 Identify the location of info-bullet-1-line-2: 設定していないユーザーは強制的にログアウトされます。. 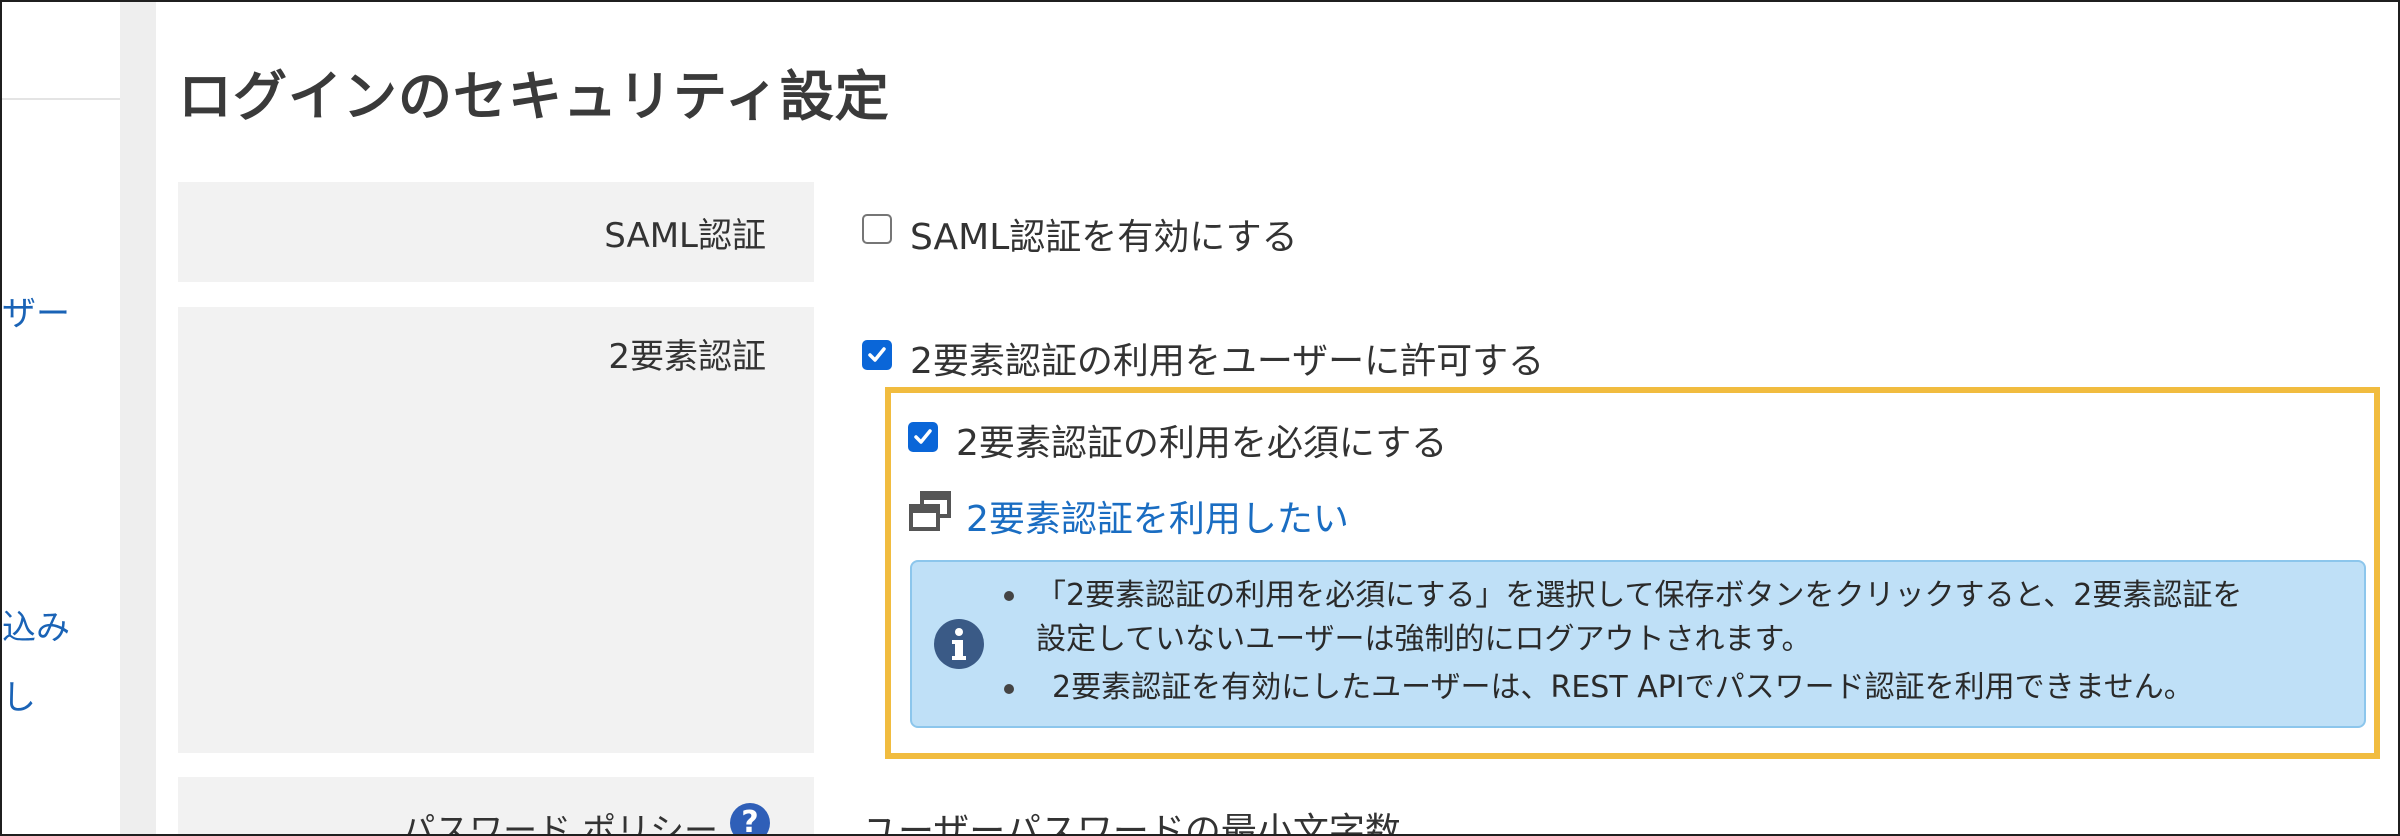
(1424, 639).